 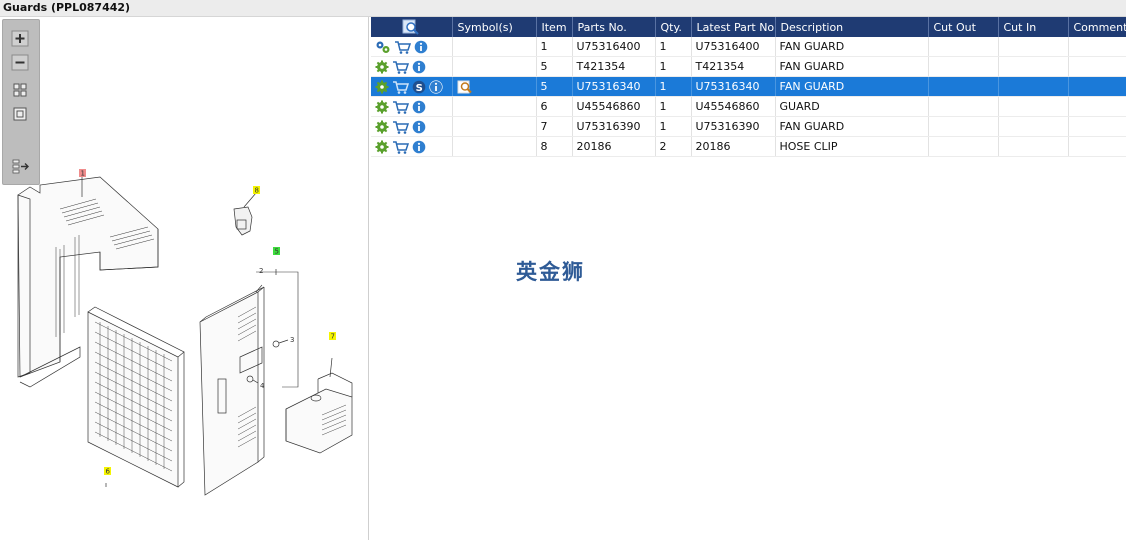 What do you see at coordinates (614, 126) in the screenshot?
I see `row-part-no: U75316390` at bounding box center [614, 126].